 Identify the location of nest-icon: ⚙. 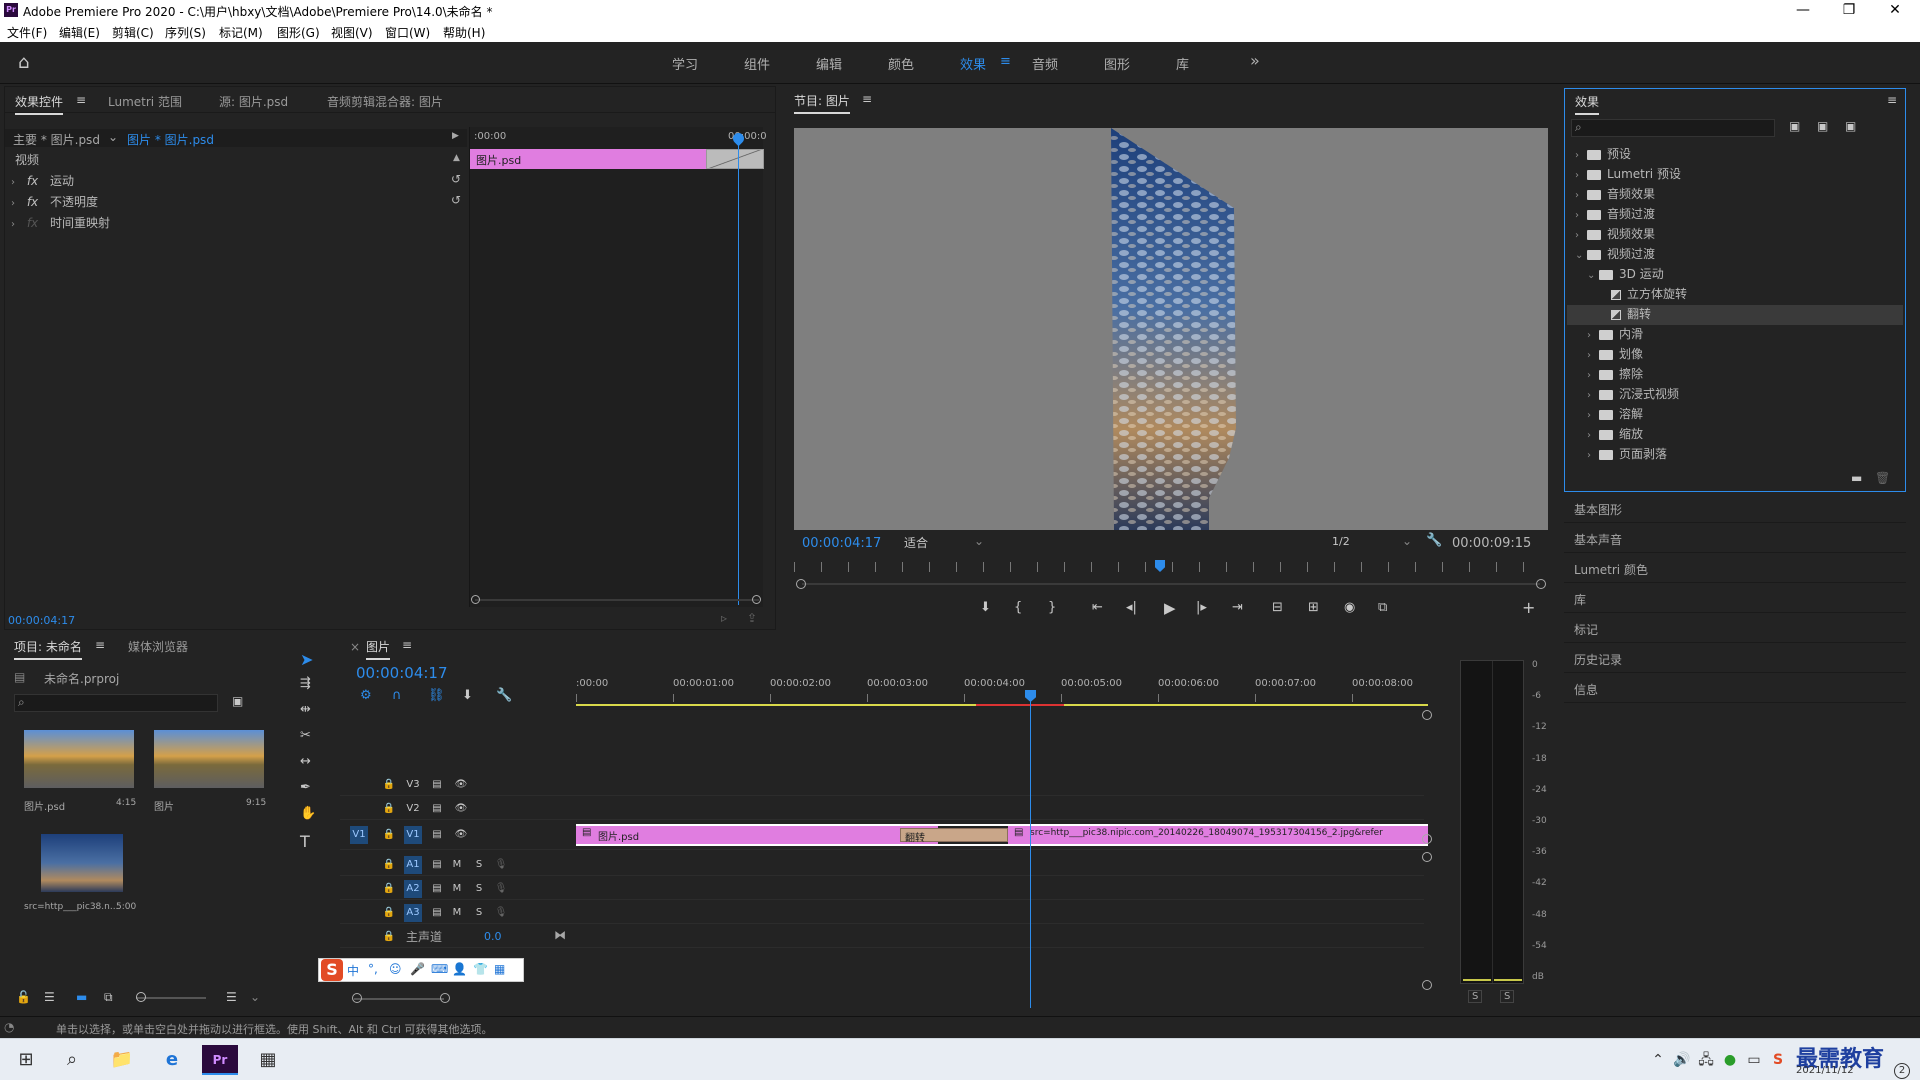
(366, 695).